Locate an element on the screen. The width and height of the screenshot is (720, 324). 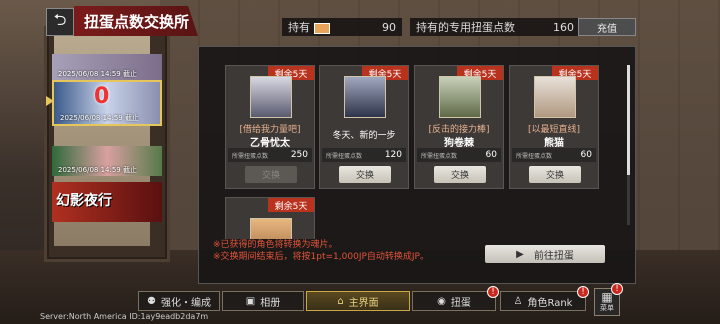
banner-item: 幻影夜行 is located at coordinates (107, 202).